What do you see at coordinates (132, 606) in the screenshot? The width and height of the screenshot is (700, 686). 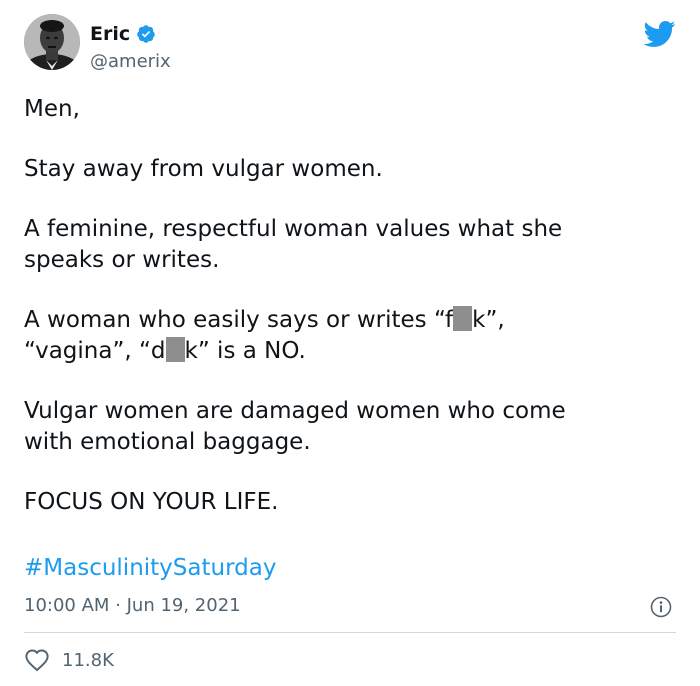 I see `tweet-timestamp: 10:00 AM · Jun 19, 2021` at bounding box center [132, 606].